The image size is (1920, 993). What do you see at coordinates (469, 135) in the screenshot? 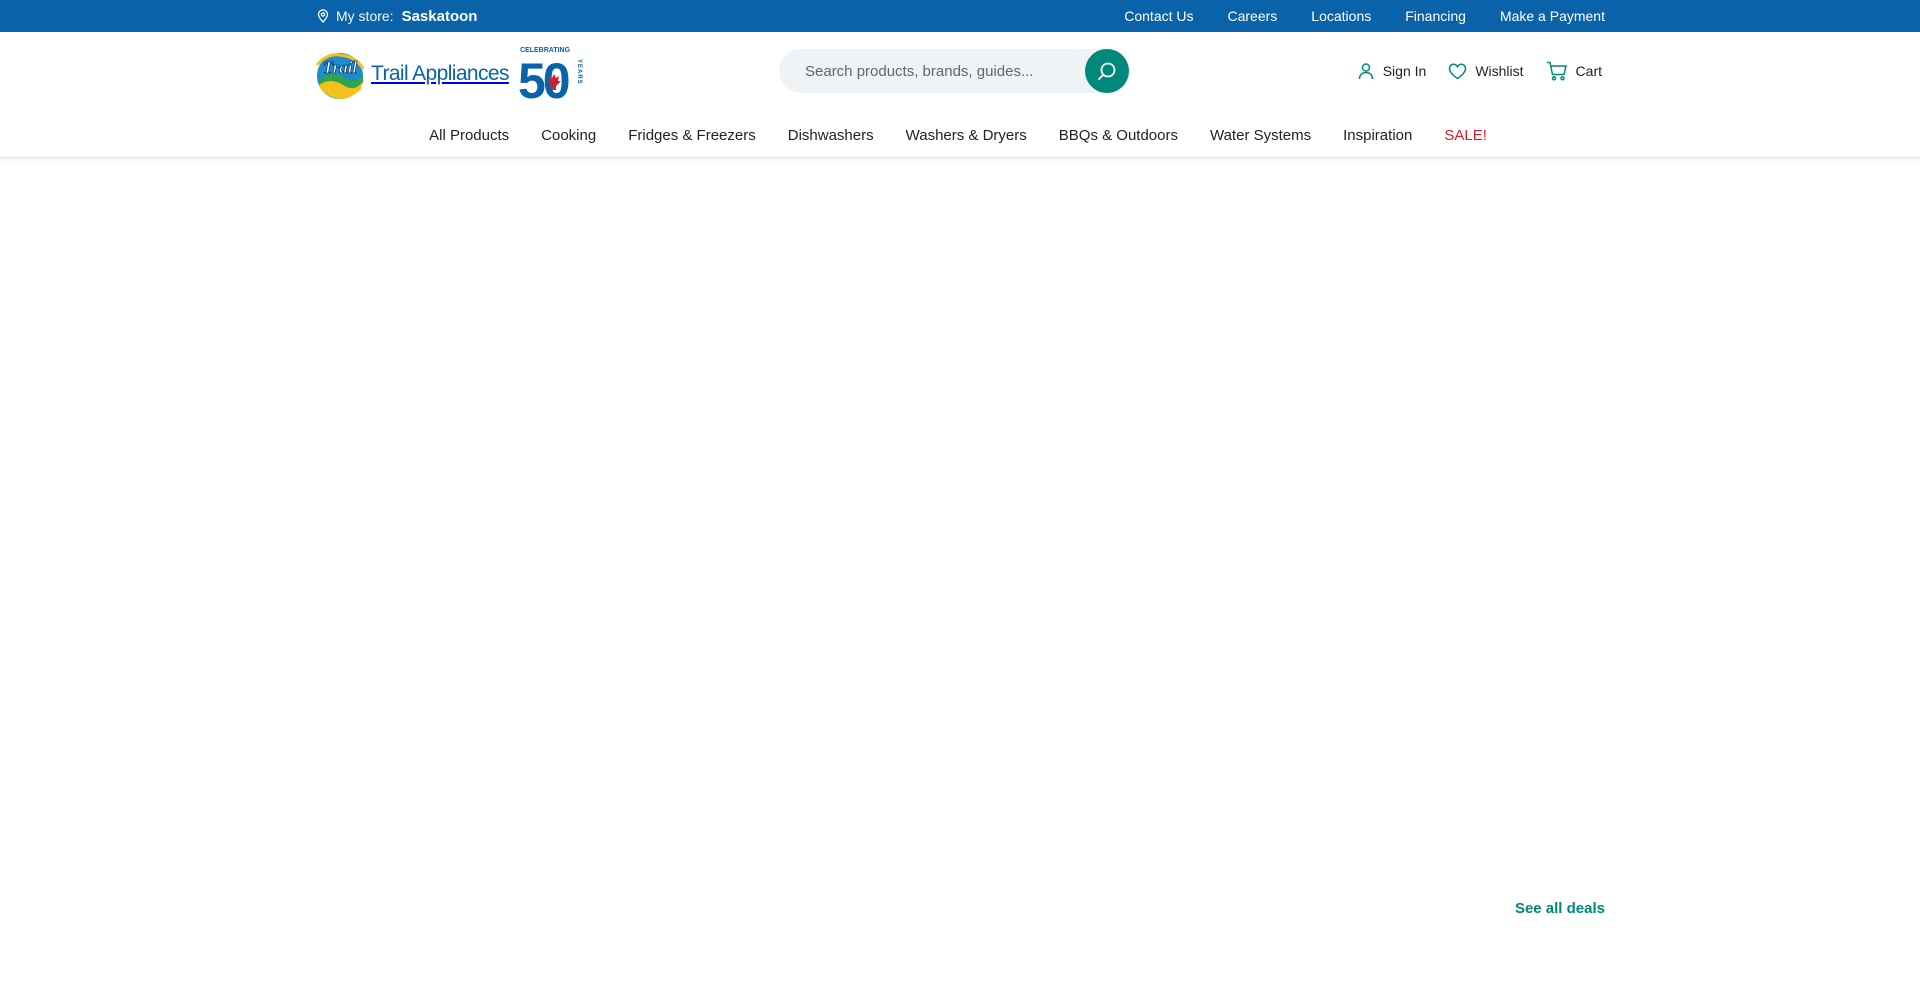
I see `nav-all-products: All Products` at bounding box center [469, 135].